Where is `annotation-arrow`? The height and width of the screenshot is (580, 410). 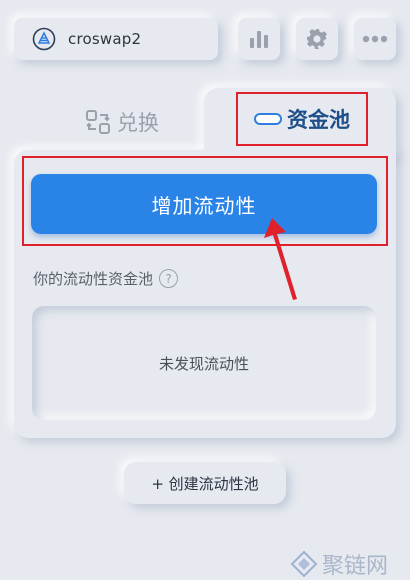 annotation-arrow is located at coordinates (280, 259).